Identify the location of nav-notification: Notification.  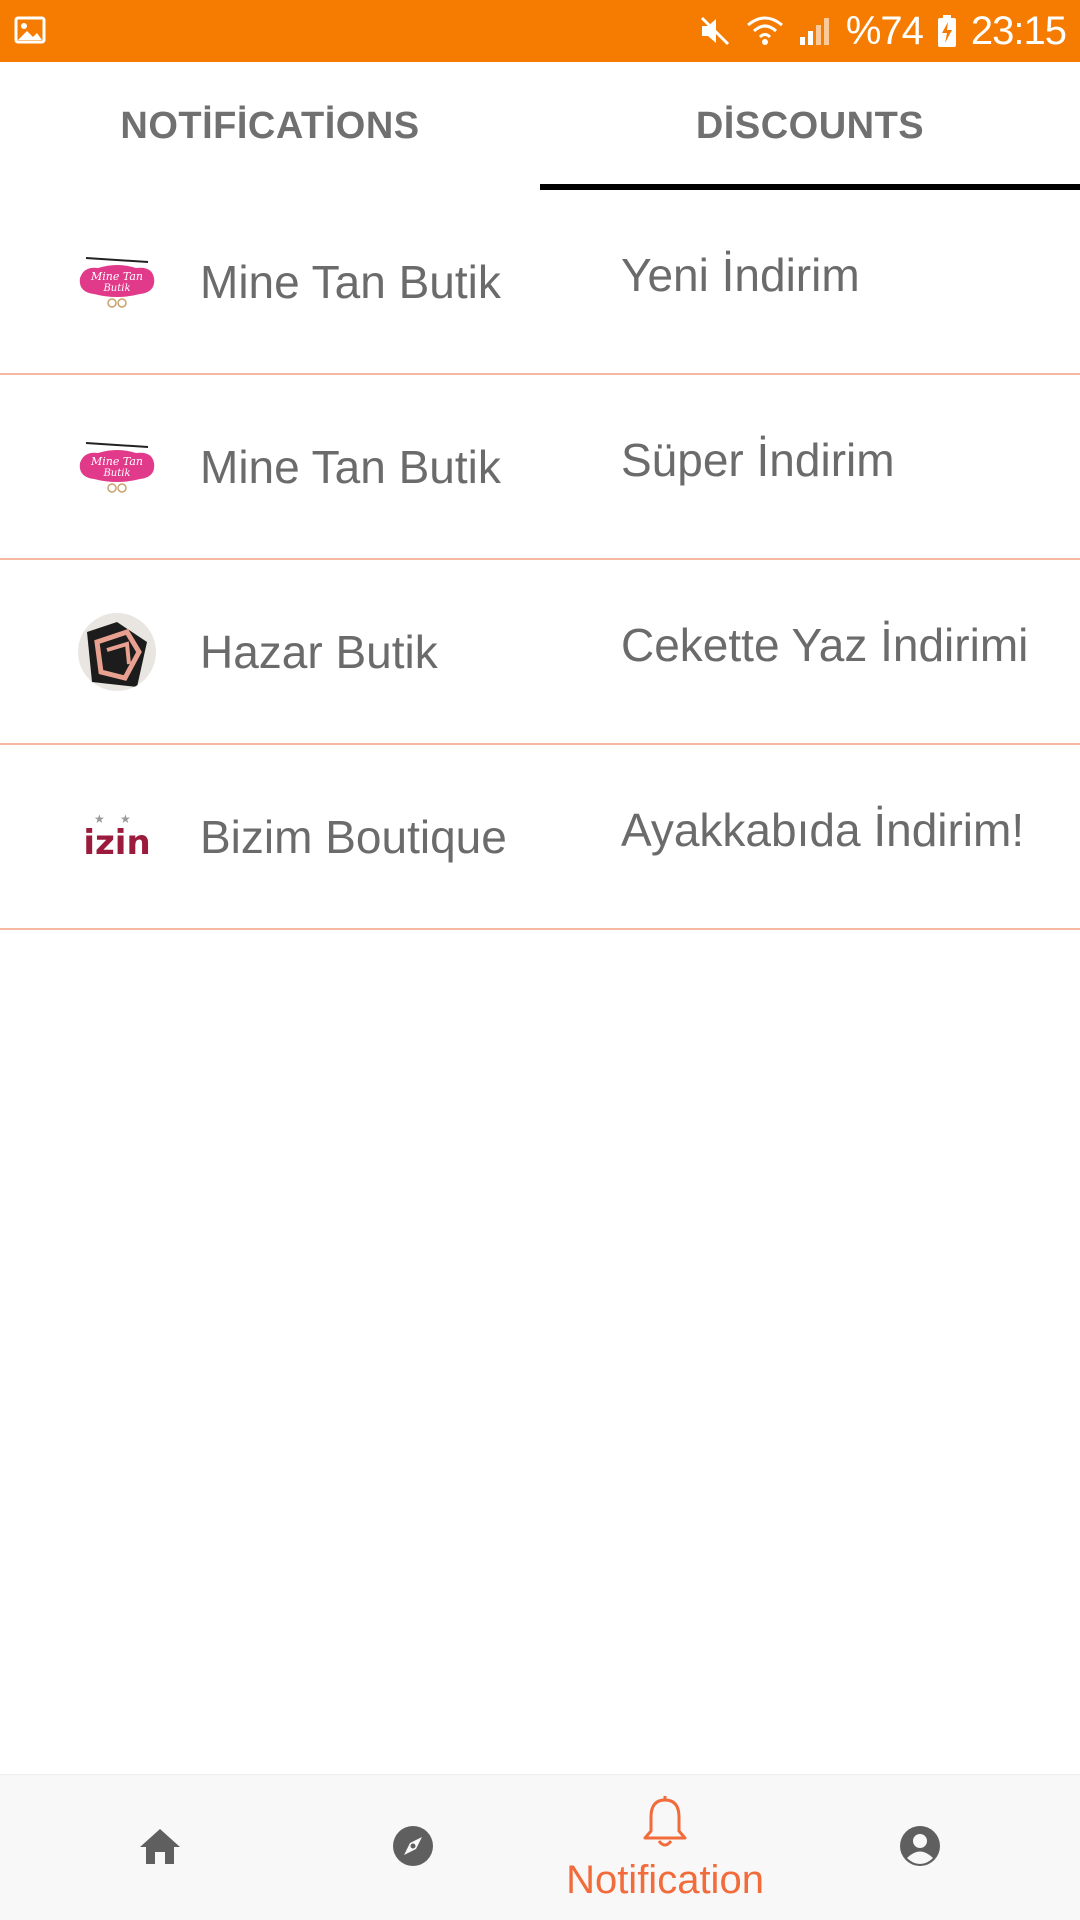
(665, 1847).